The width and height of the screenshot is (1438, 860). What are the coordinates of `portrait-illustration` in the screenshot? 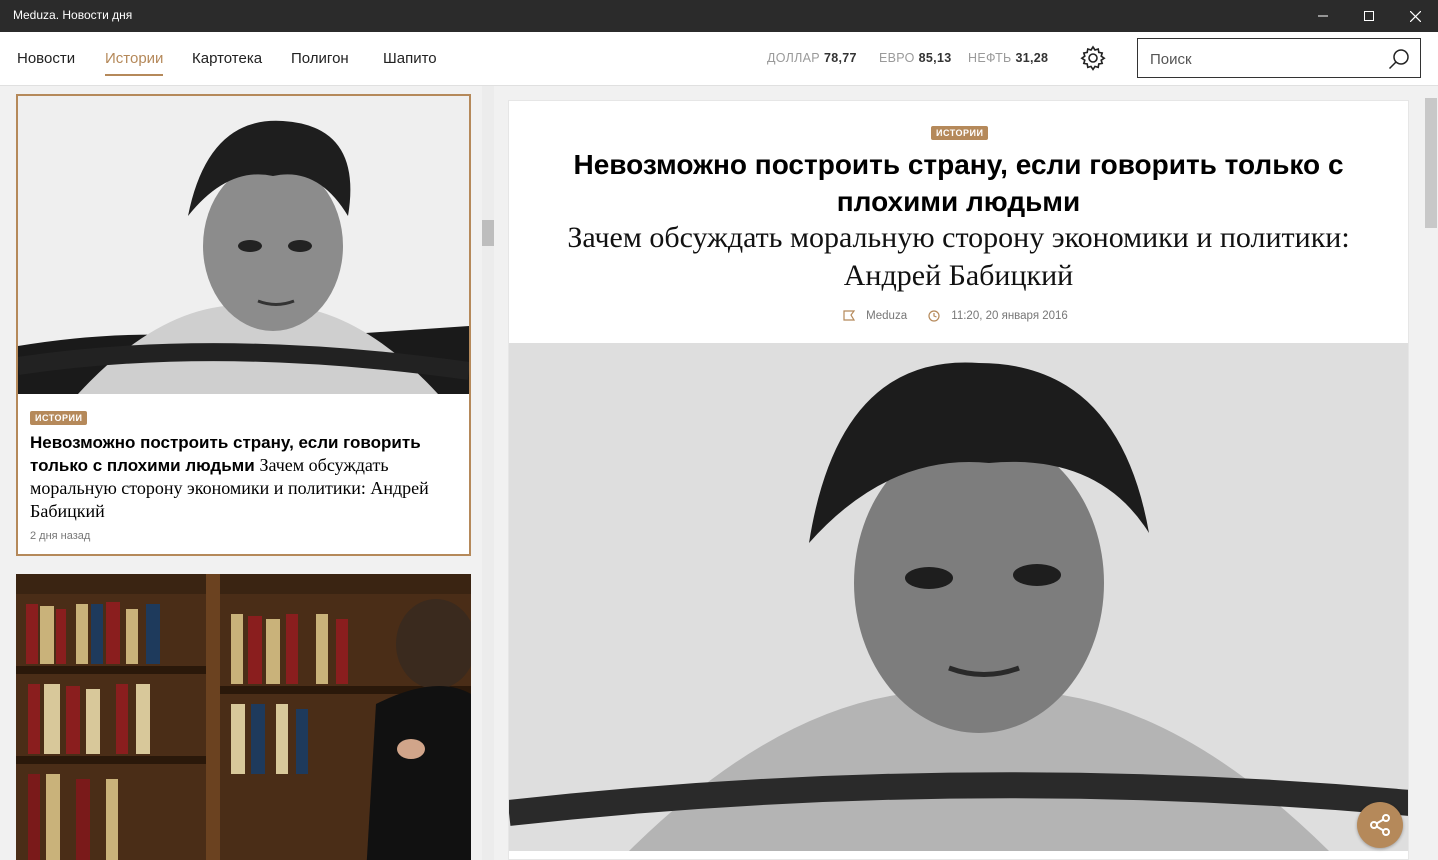 It's located at (243, 245).